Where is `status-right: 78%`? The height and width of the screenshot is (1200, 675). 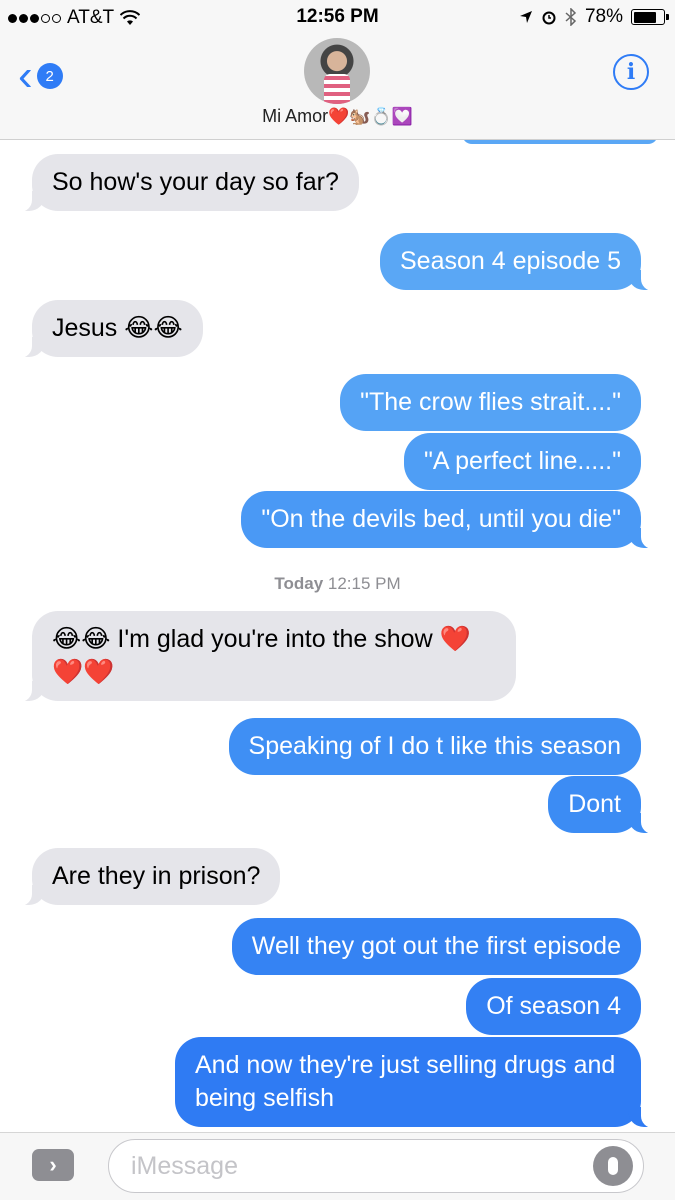 status-right: 78% is located at coordinates (594, 17).